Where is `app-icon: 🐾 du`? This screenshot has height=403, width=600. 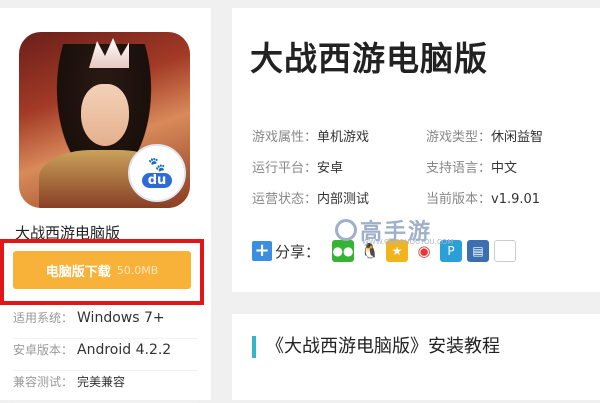
app-icon: 🐾 du is located at coordinates (104, 120).